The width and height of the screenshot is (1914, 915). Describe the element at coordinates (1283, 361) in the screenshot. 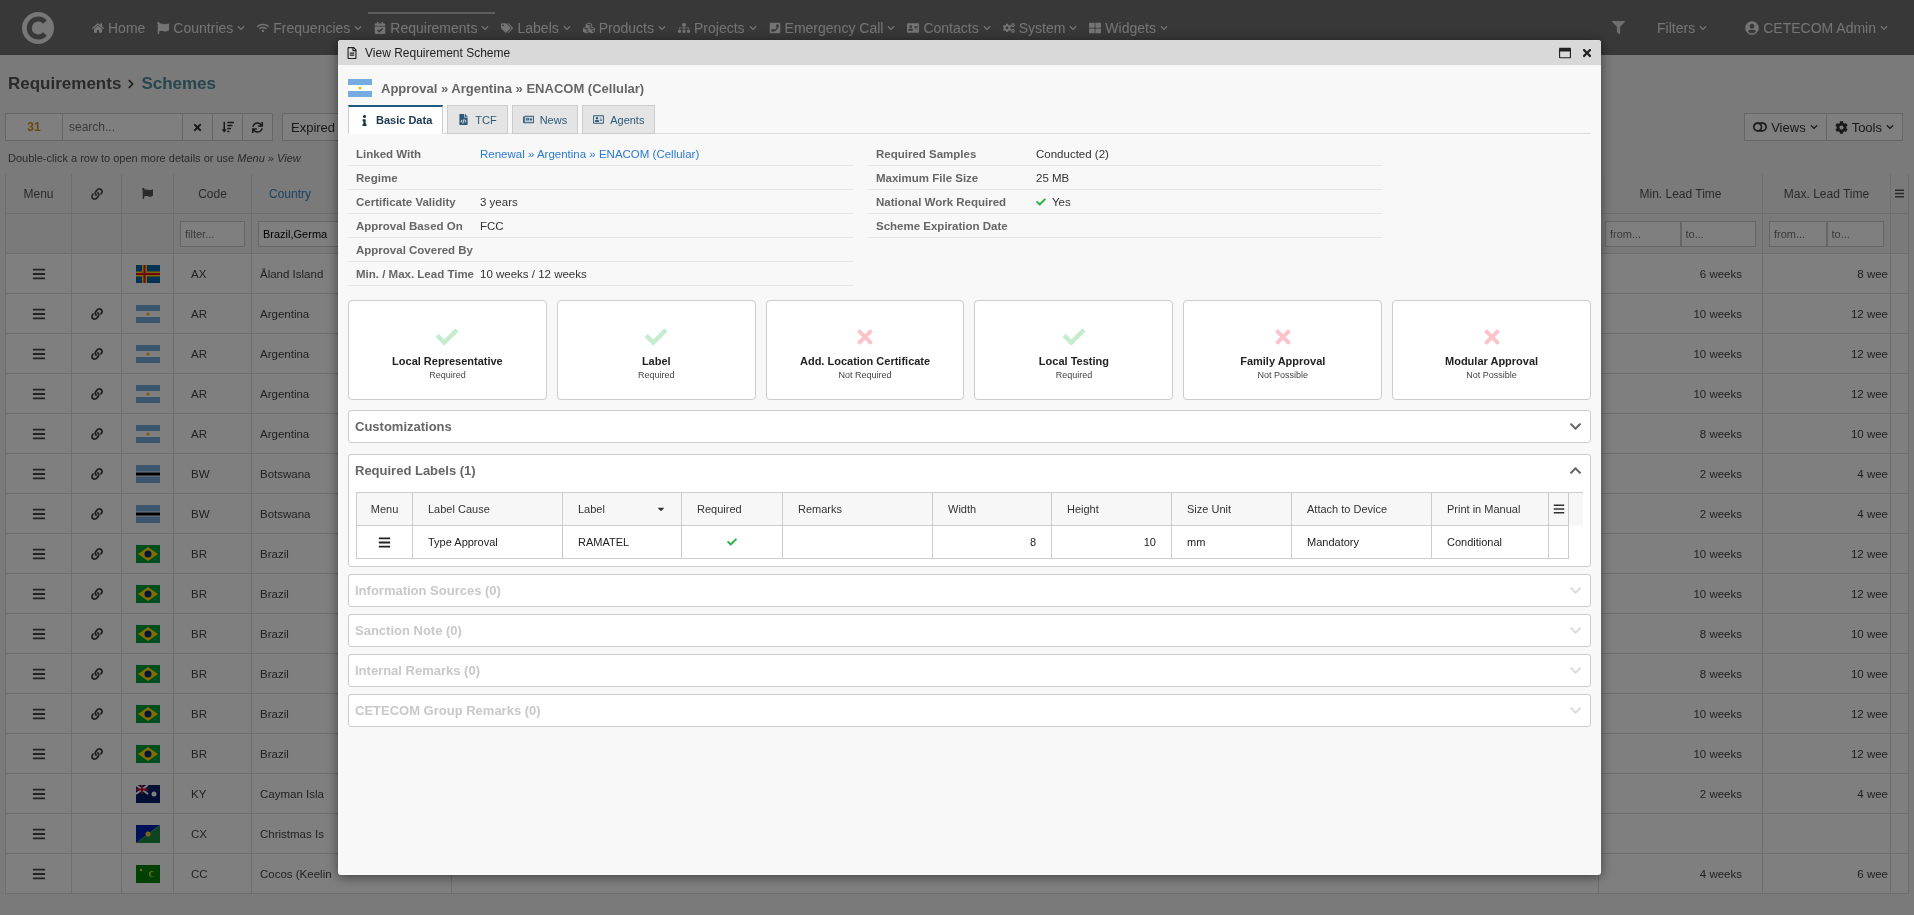

I see `card-title: Family Approval` at that location.